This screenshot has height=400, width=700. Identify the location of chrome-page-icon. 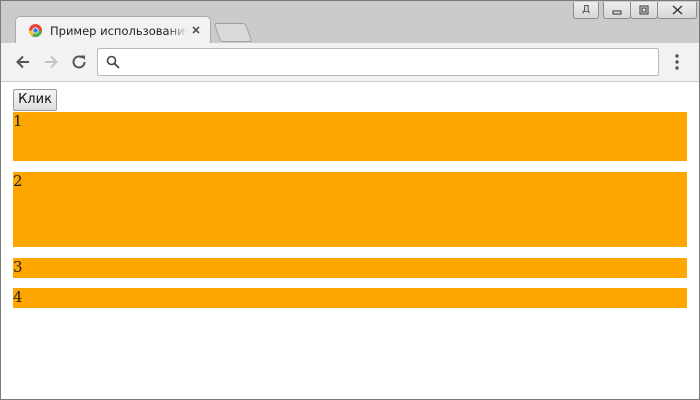
(35, 30).